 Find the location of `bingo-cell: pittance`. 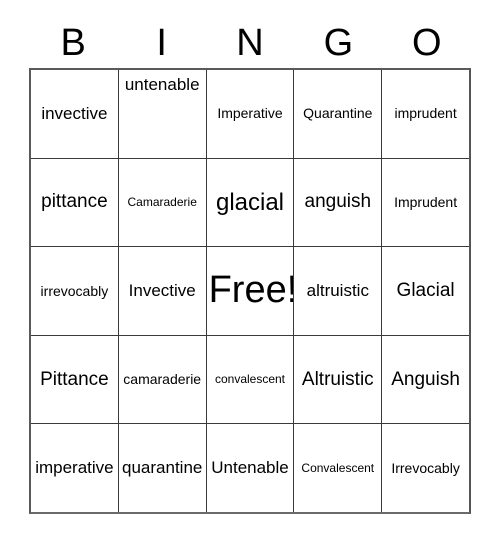

bingo-cell: pittance is located at coordinates (74, 202).